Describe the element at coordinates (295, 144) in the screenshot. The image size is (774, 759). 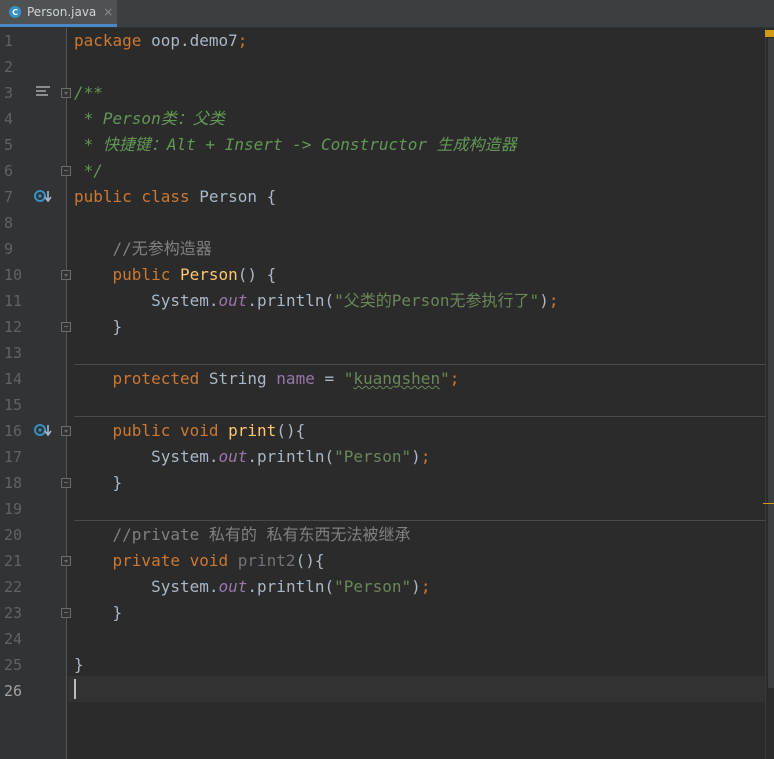
I see `code-line-5: * 快捷键：Alt + Insert -> Constructor 生成构造器` at that location.